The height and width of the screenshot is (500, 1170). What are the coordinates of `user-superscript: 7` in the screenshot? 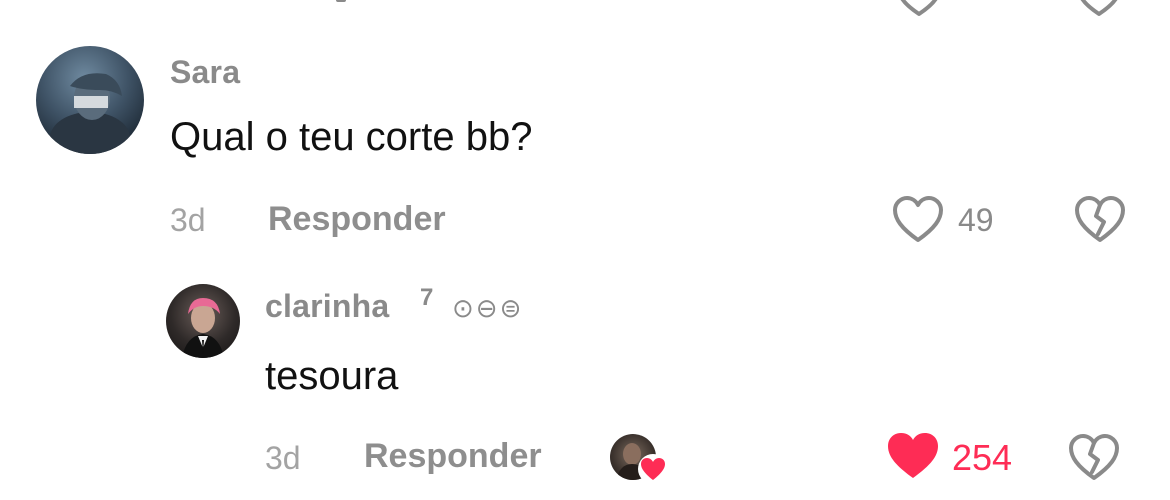 It's located at (427, 297).